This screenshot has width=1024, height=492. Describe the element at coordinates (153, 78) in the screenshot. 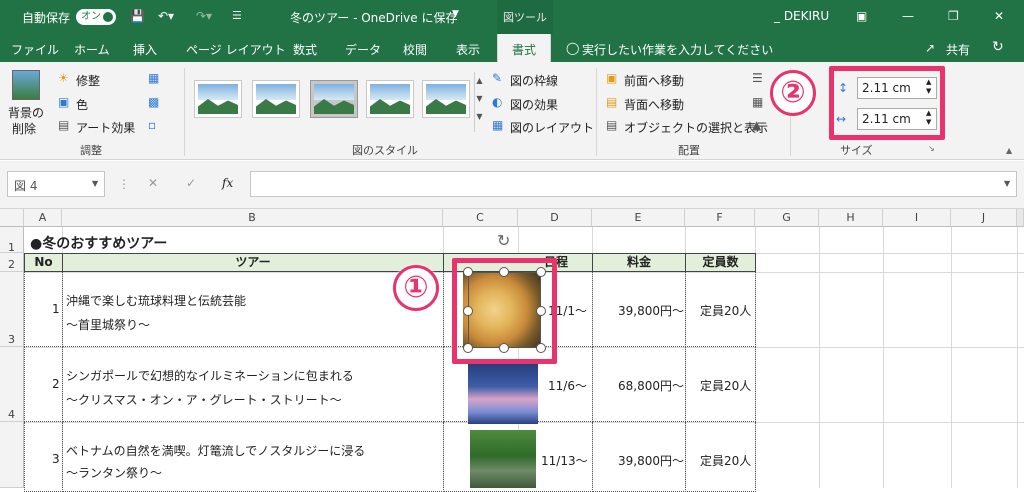

I see `compress-pictures-icon: ▦` at that location.